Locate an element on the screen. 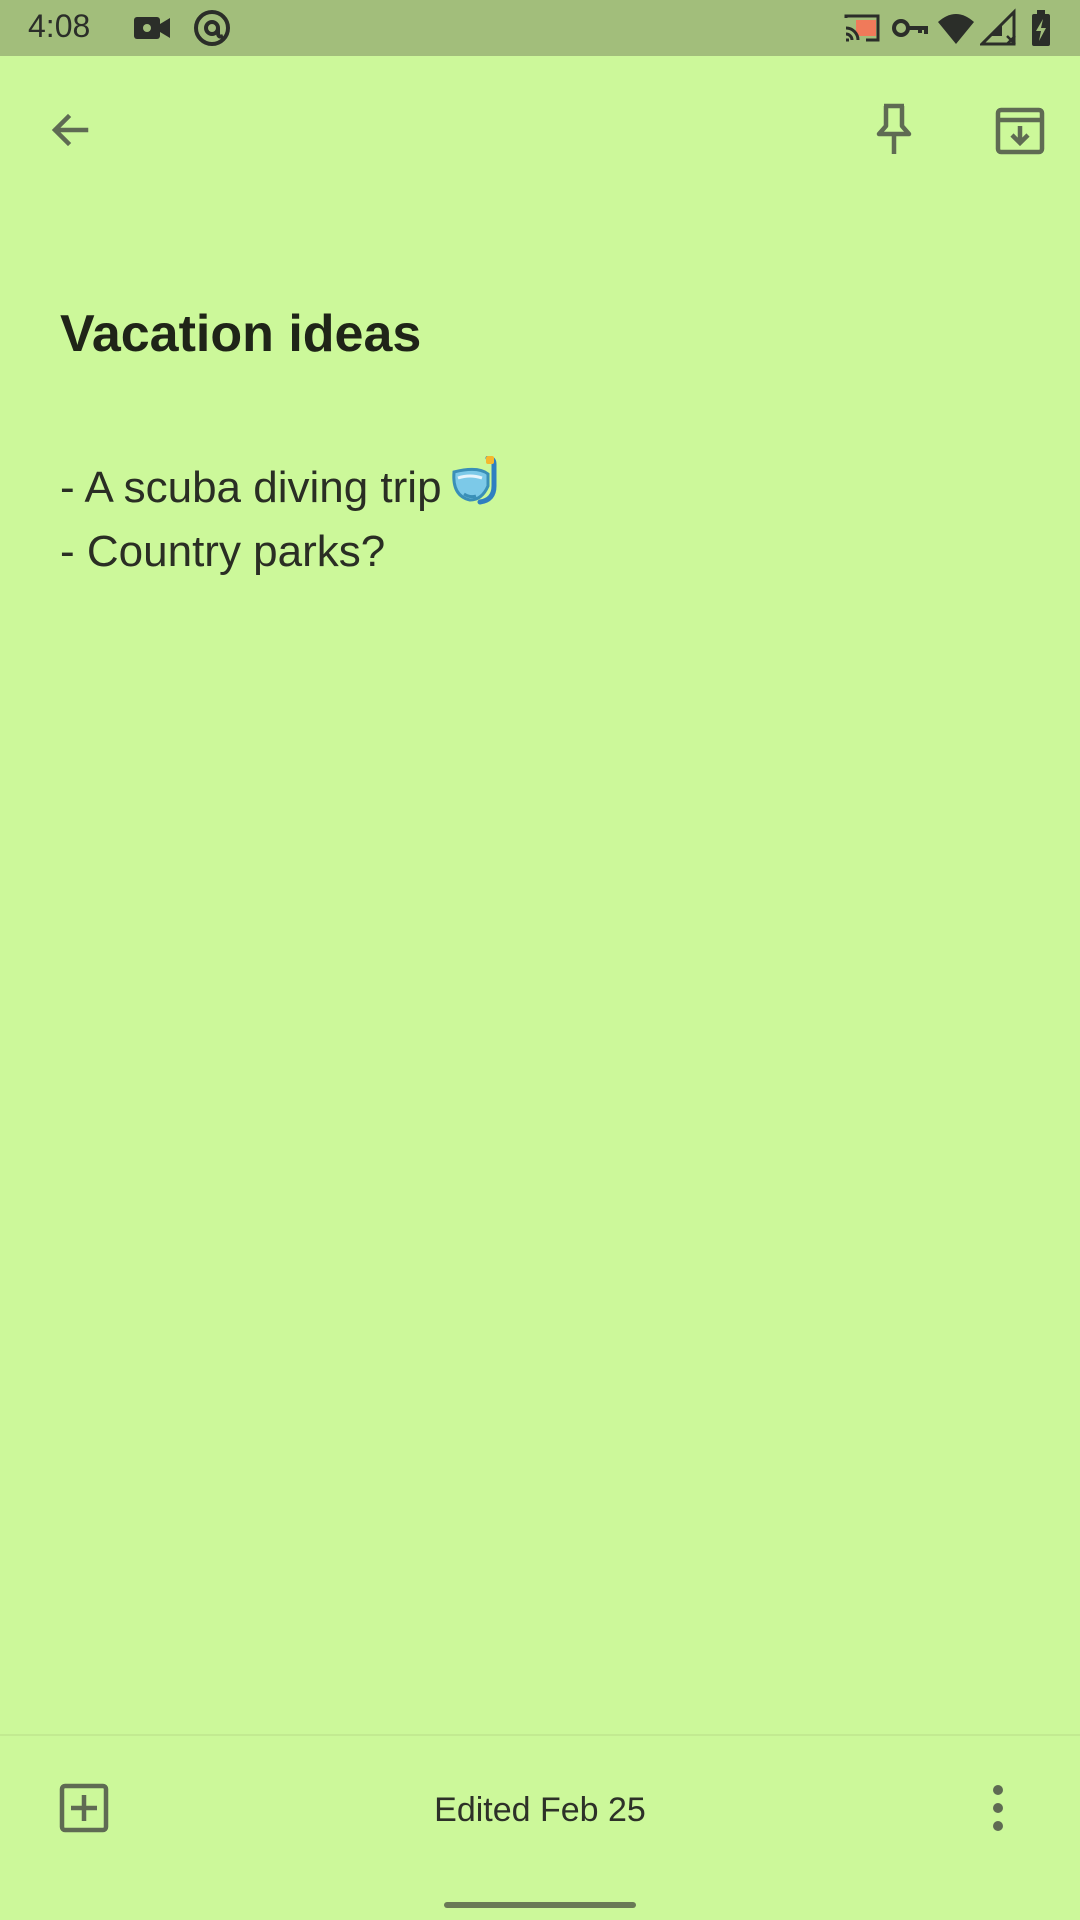 This screenshot has height=1920, width=1080. note-title: Vacation ideas is located at coordinates (540, 334).